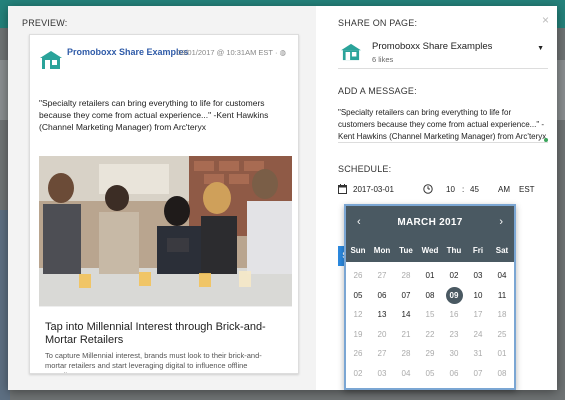  I want to click on weekday-label: Sat, so click(502, 250).